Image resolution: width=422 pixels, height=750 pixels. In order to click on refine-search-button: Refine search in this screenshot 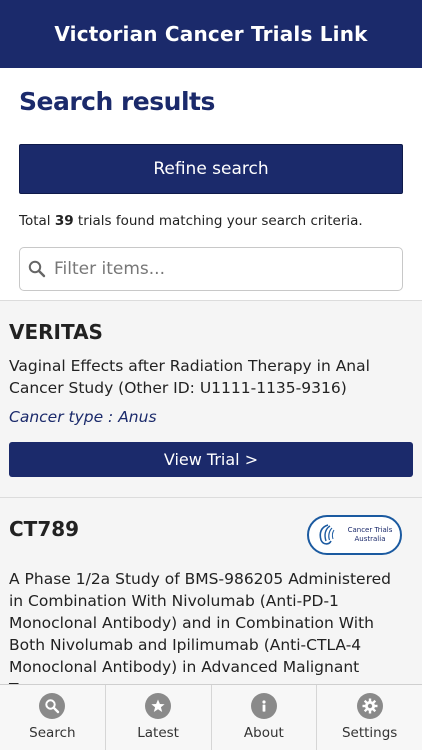, I will do `click(211, 169)`.